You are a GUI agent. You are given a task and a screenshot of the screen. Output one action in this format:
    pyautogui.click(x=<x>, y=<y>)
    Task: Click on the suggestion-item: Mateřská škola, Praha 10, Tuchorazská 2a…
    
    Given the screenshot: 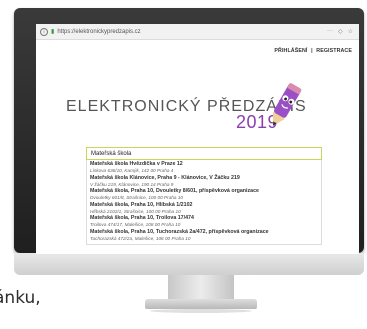 What is the action you would take?
    pyautogui.click(x=205, y=236)
    